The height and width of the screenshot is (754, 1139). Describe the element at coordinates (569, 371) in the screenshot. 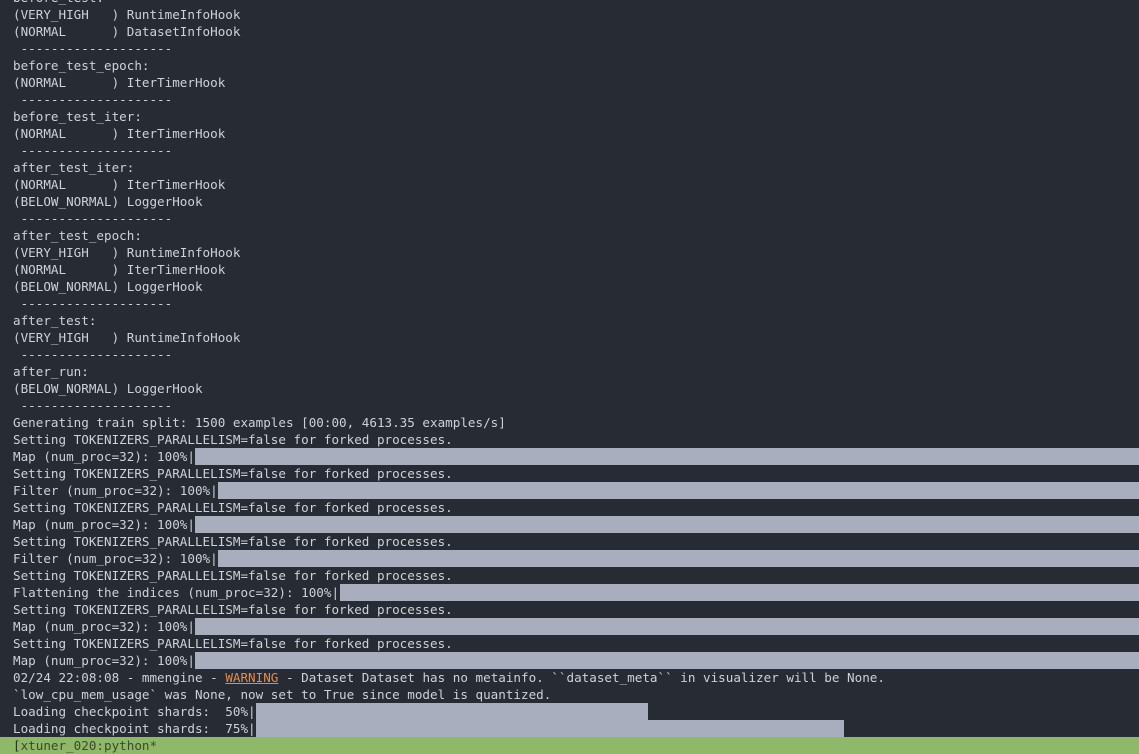

I see `output-line: after_run:` at that location.